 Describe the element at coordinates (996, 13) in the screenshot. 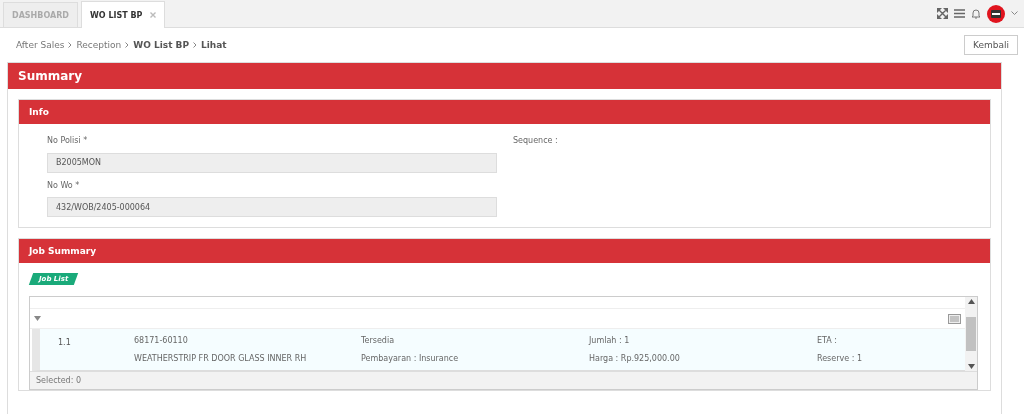

I see `avatar-icon` at that location.